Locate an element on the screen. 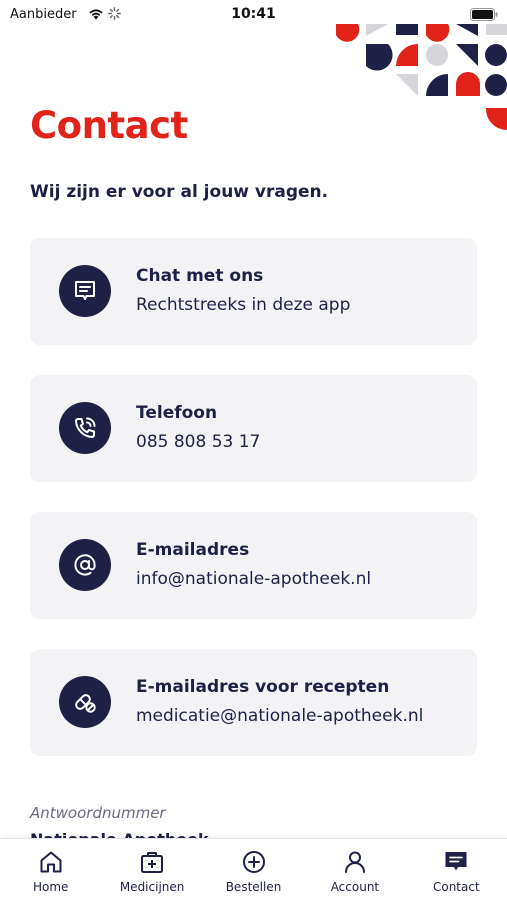  battery-icon is located at coordinates (484, 14).